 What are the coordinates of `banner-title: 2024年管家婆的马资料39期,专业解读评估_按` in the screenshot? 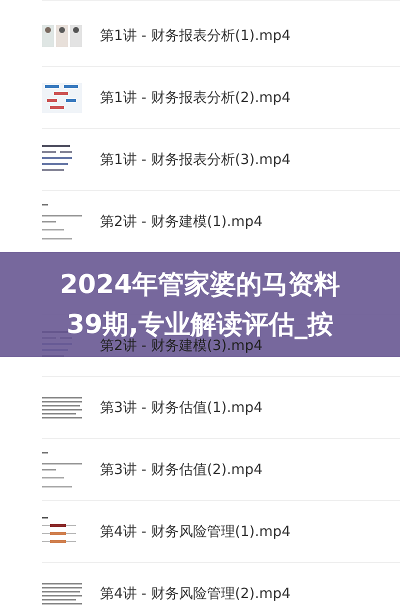 It's located at (200, 304).